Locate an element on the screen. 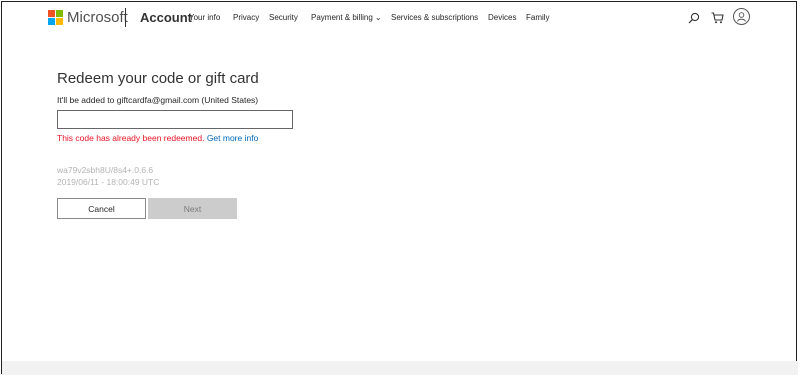  session-id: wa79v2sbh8U/8s4+.0.6.6 is located at coordinates (105, 170).